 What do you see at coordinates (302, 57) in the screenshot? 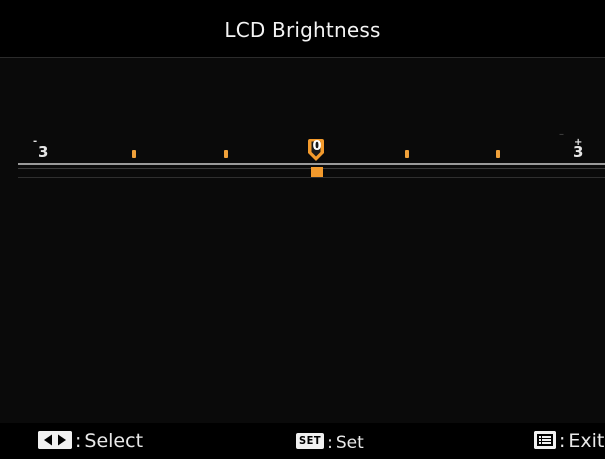
I see `title-divider` at bounding box center [302, 57].